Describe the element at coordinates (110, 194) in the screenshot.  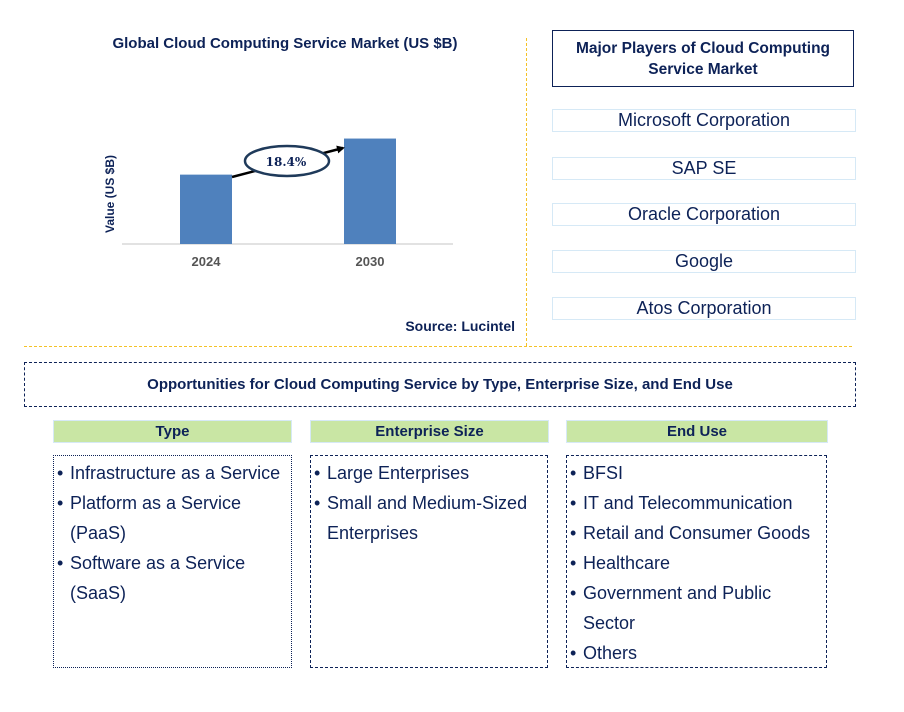
I see `y-axis-label: Value (US $B)` at that location.